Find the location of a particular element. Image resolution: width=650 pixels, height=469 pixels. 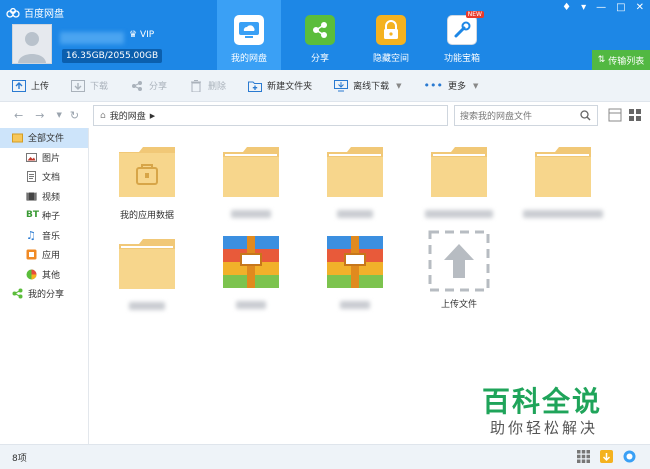

sidebar-item-documents: 文档 is located at coordinates (44, 177).